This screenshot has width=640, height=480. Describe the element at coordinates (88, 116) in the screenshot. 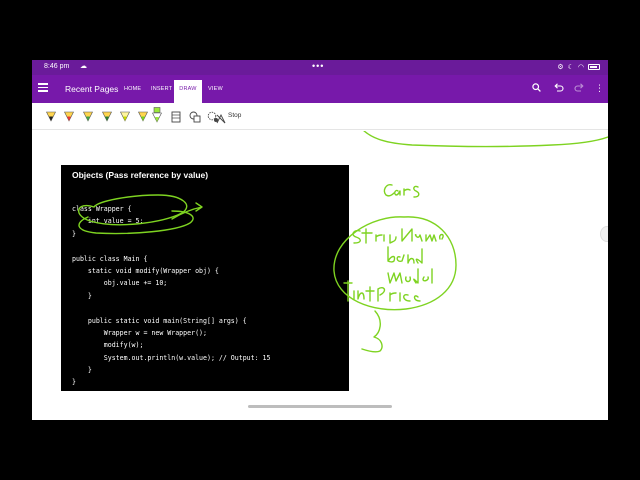

I see `pen-green-icon` at that location.